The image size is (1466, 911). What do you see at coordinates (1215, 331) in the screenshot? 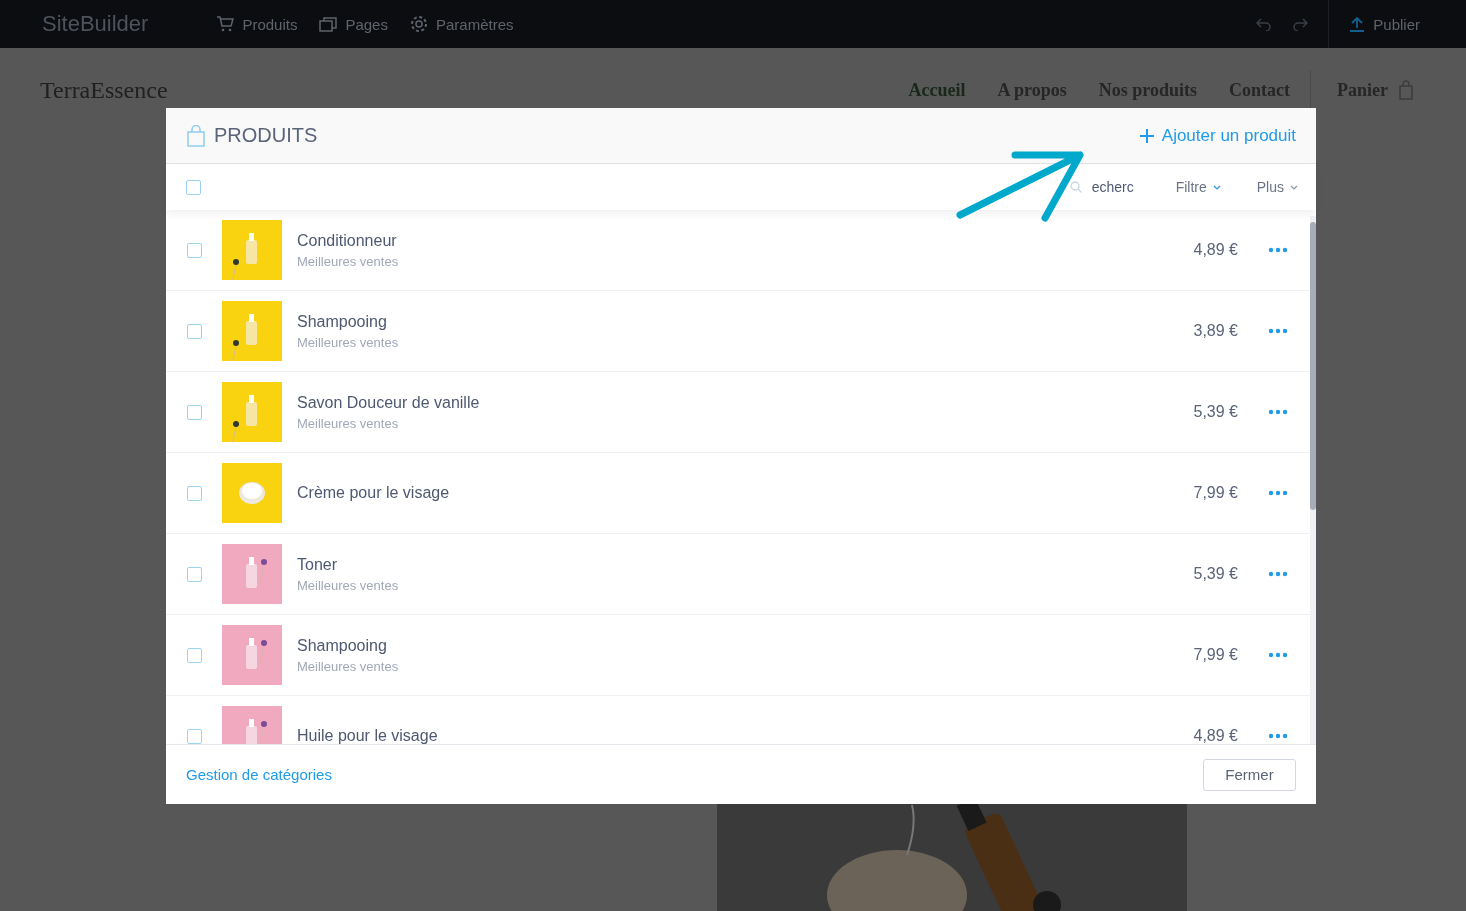
I see `product-price: 3,89 €` at bounding box center [1215, 331].